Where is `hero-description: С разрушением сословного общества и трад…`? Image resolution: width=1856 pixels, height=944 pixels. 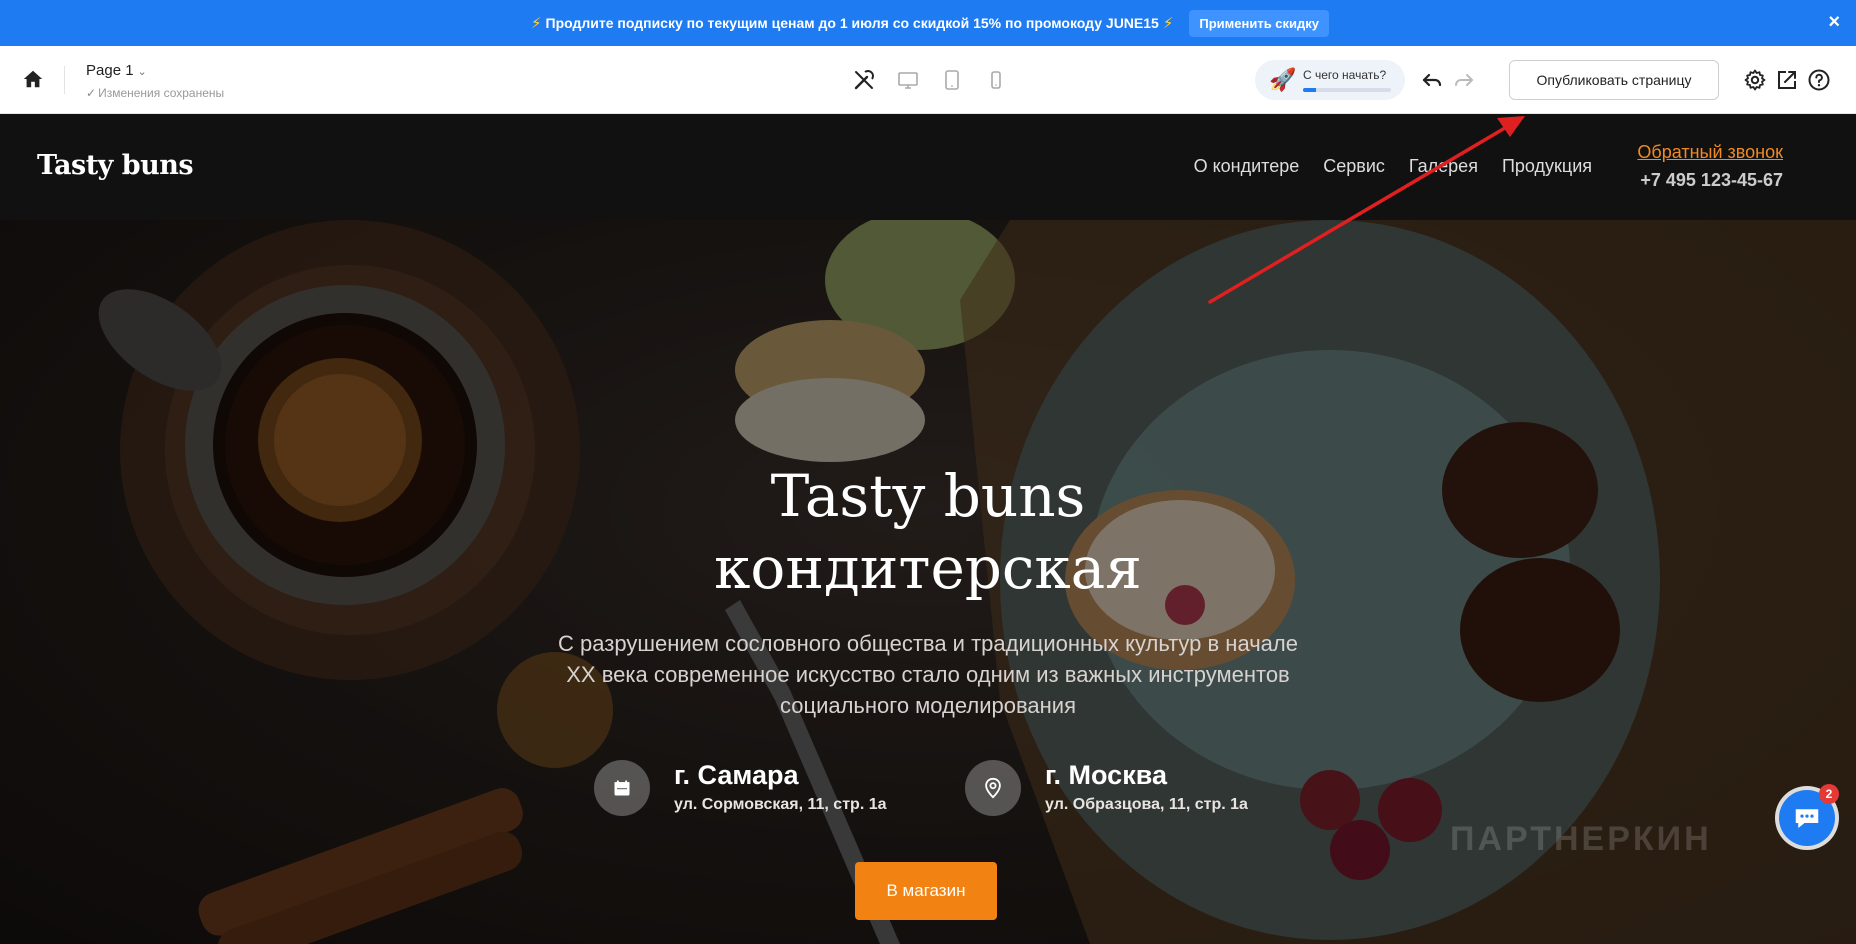 hero-description: С разрушением сословного общества и трад… is located at coordinates (928, 674).